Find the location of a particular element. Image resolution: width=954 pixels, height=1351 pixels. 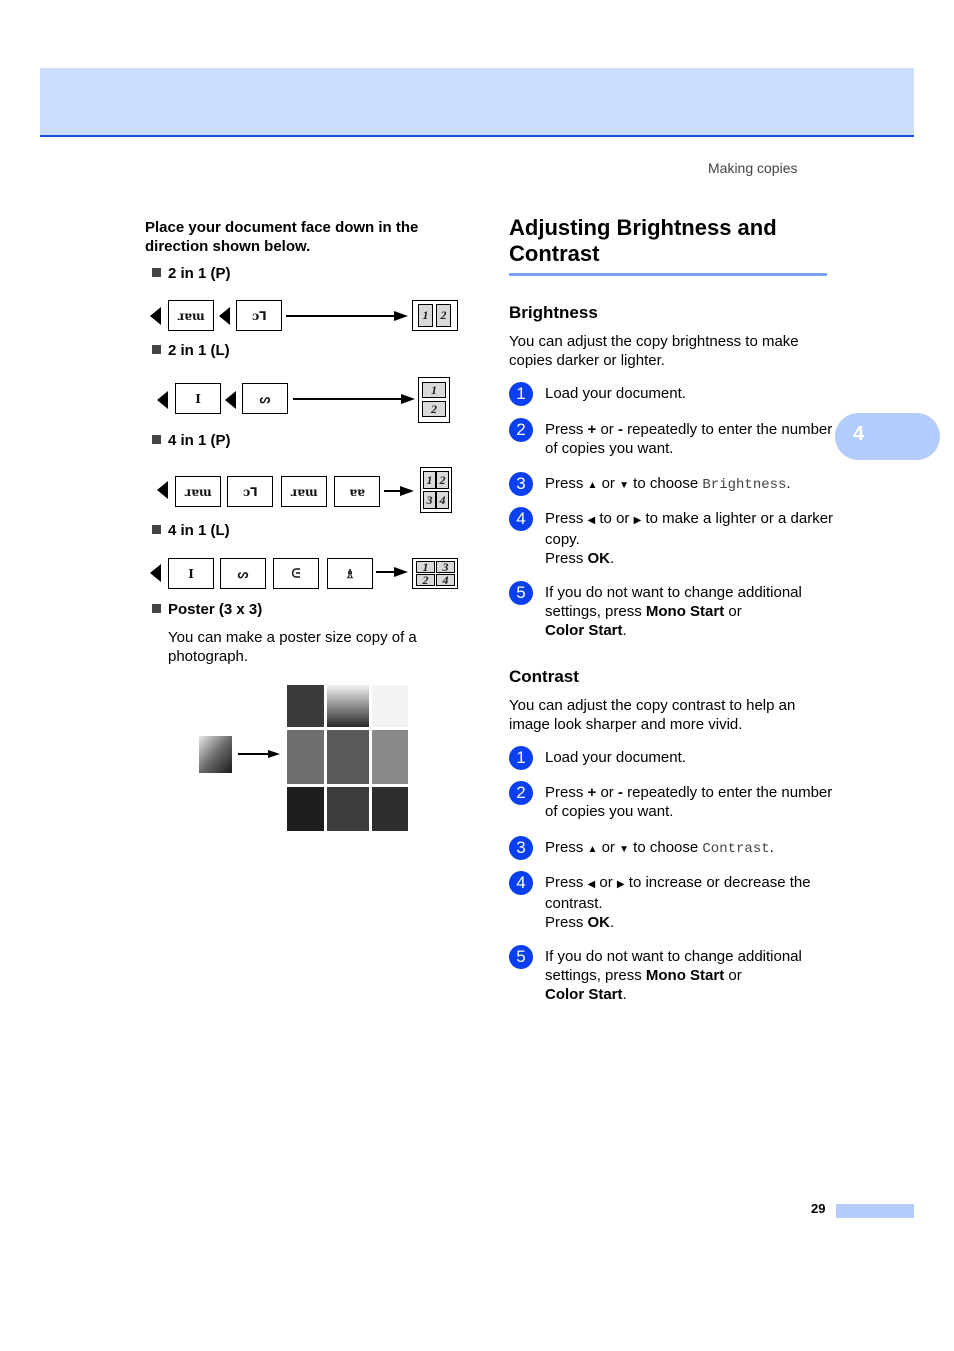

chapter-number: 4 is located at coordinates (859, 434).